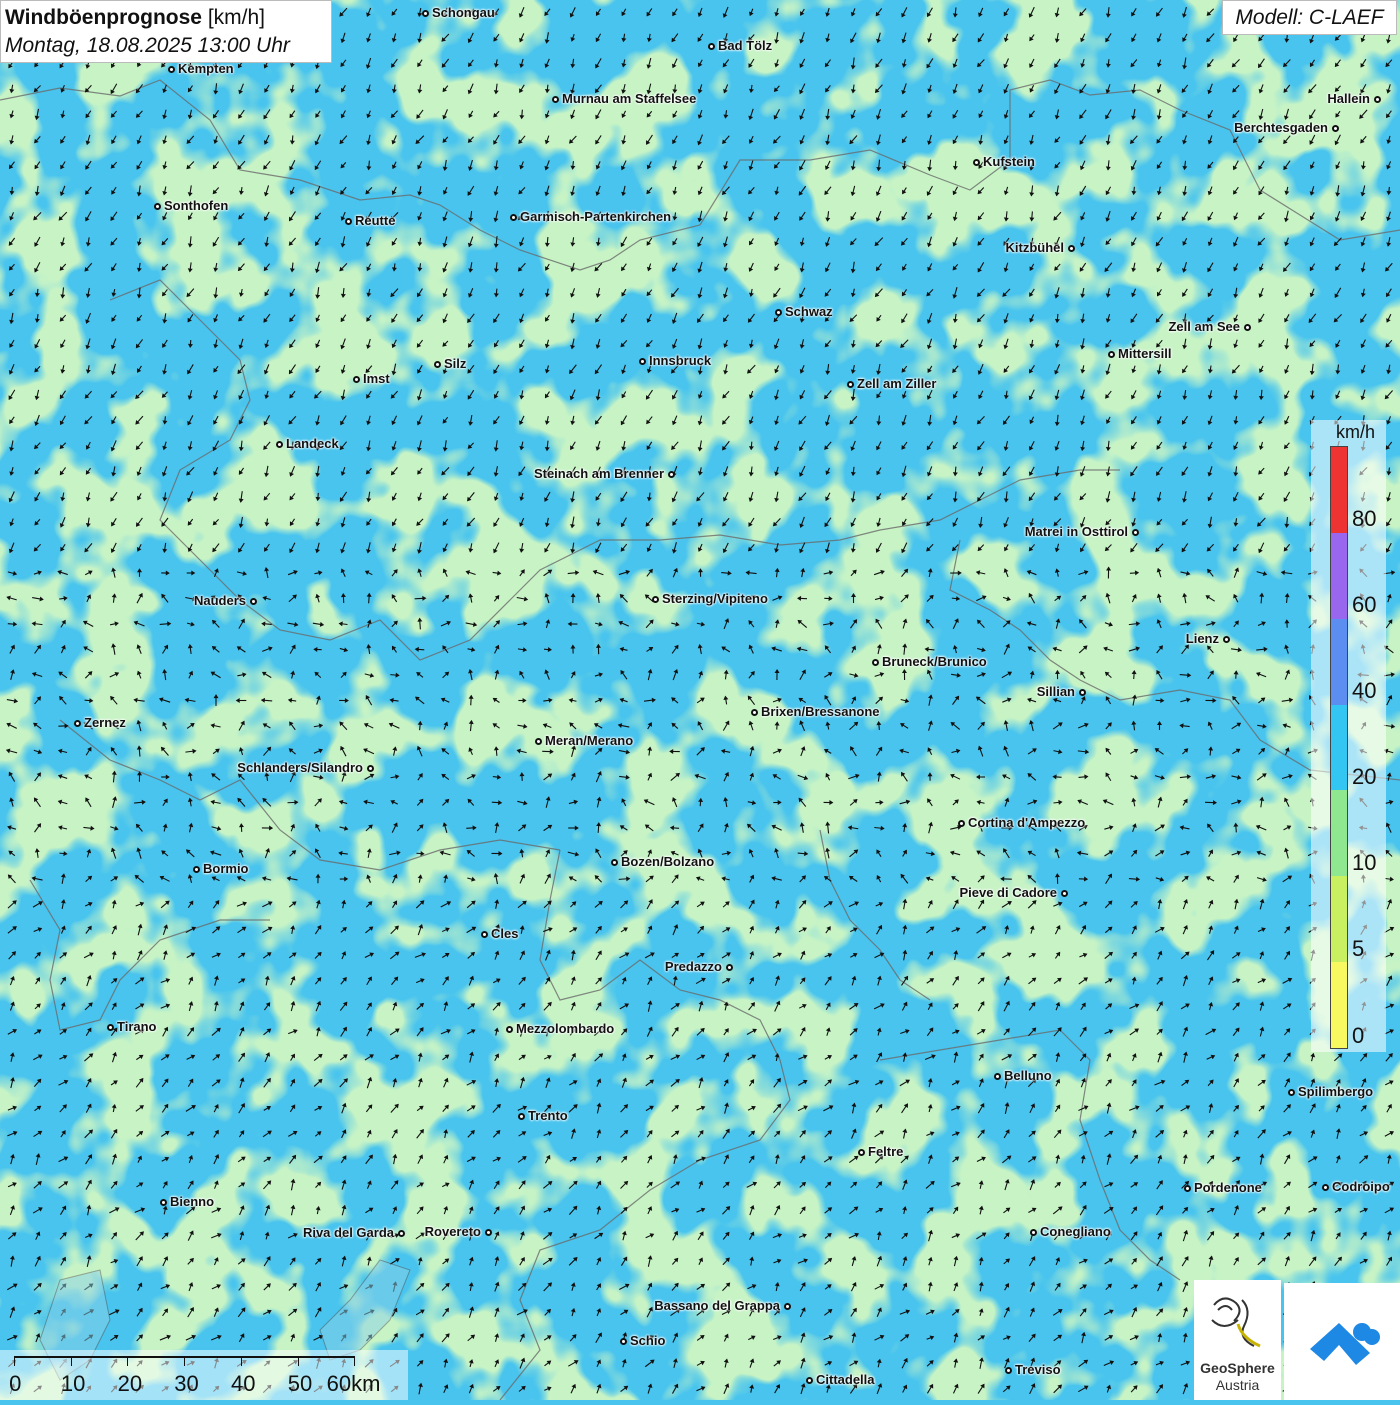 The height and width of the screenshot is (1405, 1400). Describe the element at coordinates (1364, 863) in the screenshot. I see `legend-label: 10` at that location.